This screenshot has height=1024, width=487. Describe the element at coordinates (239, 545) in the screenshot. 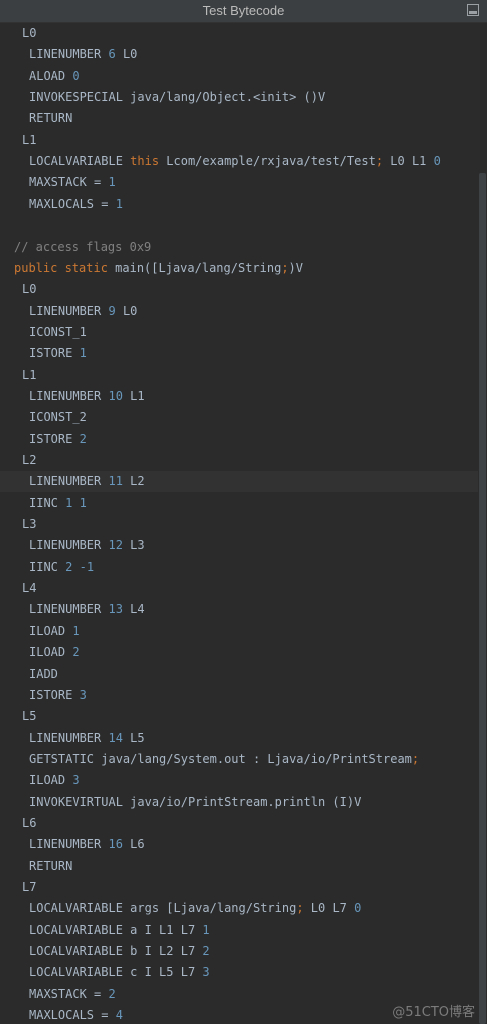

I see `code-line: LINENUMBER 12 L3` at that location.